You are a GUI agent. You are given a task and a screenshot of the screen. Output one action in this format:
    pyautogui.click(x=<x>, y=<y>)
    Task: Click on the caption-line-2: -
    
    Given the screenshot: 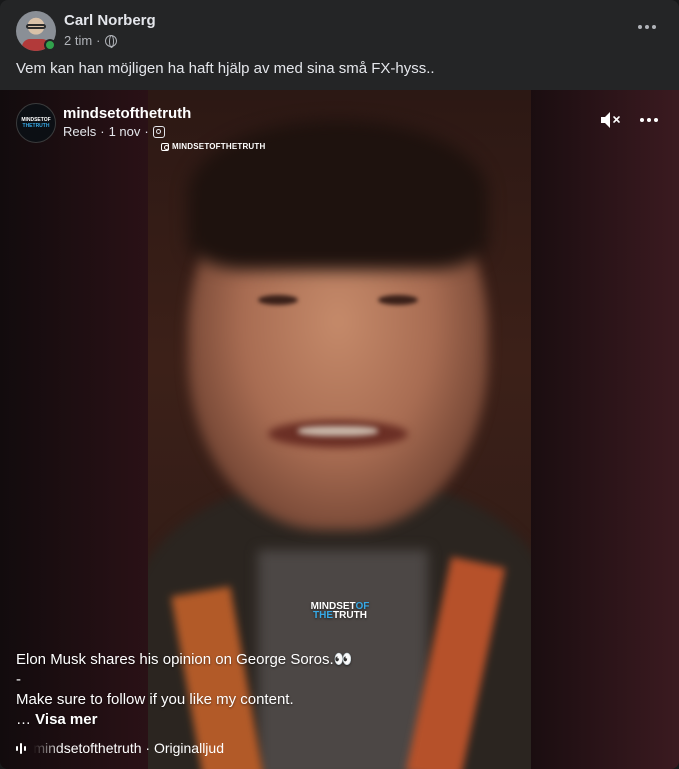 What is the action you would take?
    pyautogui.click(x=18, y=679)
    